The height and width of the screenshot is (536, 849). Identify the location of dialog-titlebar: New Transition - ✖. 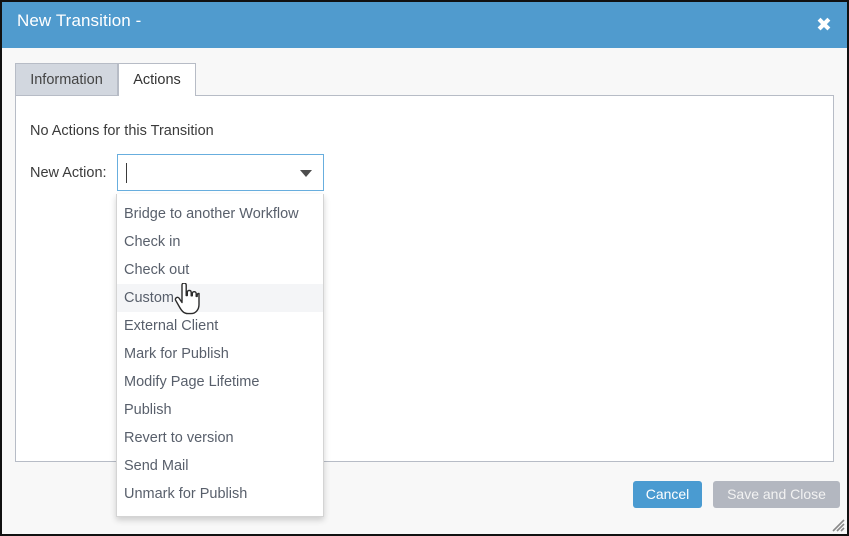
(424, 25).